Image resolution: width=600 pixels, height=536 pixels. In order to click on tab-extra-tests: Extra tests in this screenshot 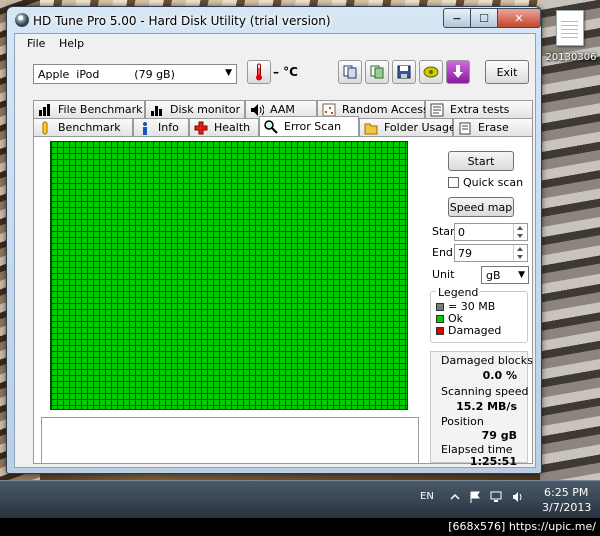, I will do `click(479, 109)`.